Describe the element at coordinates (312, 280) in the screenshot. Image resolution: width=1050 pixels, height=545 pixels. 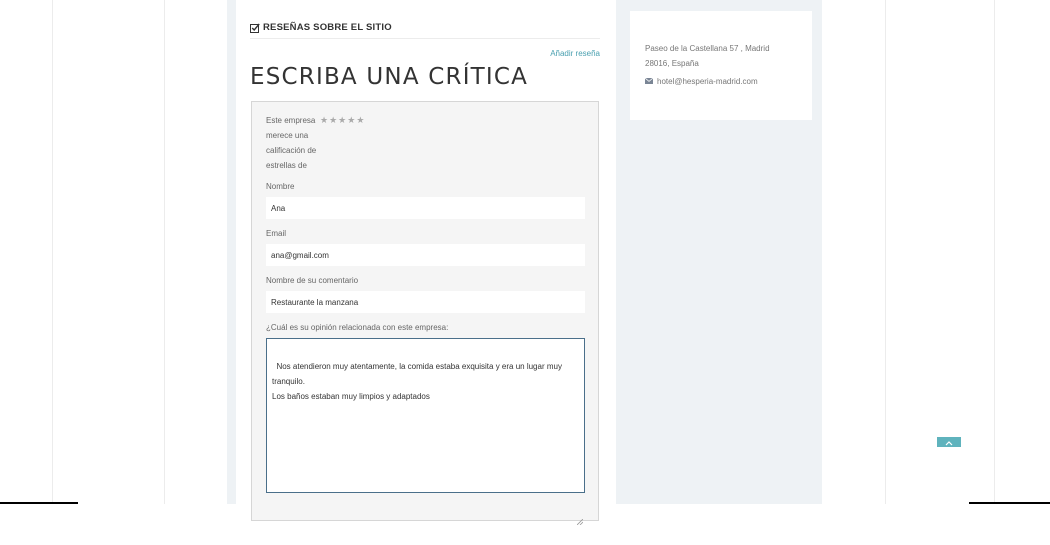
I see `comment-title-label: Nombre de su comentario` at that location.